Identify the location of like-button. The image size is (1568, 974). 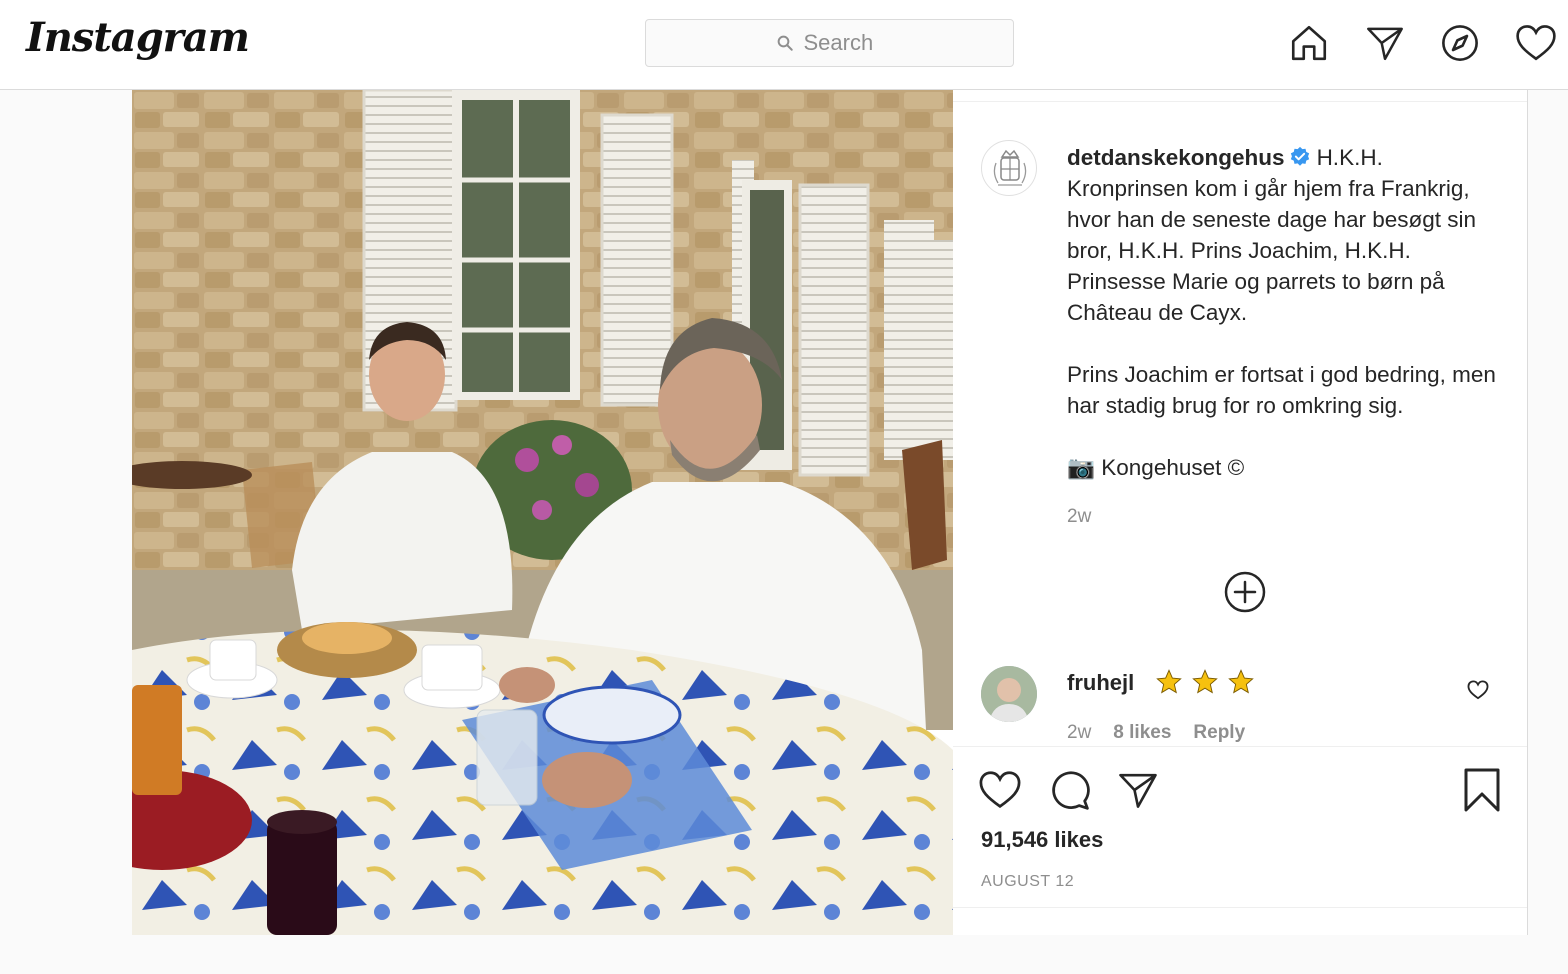
(1000, 790).